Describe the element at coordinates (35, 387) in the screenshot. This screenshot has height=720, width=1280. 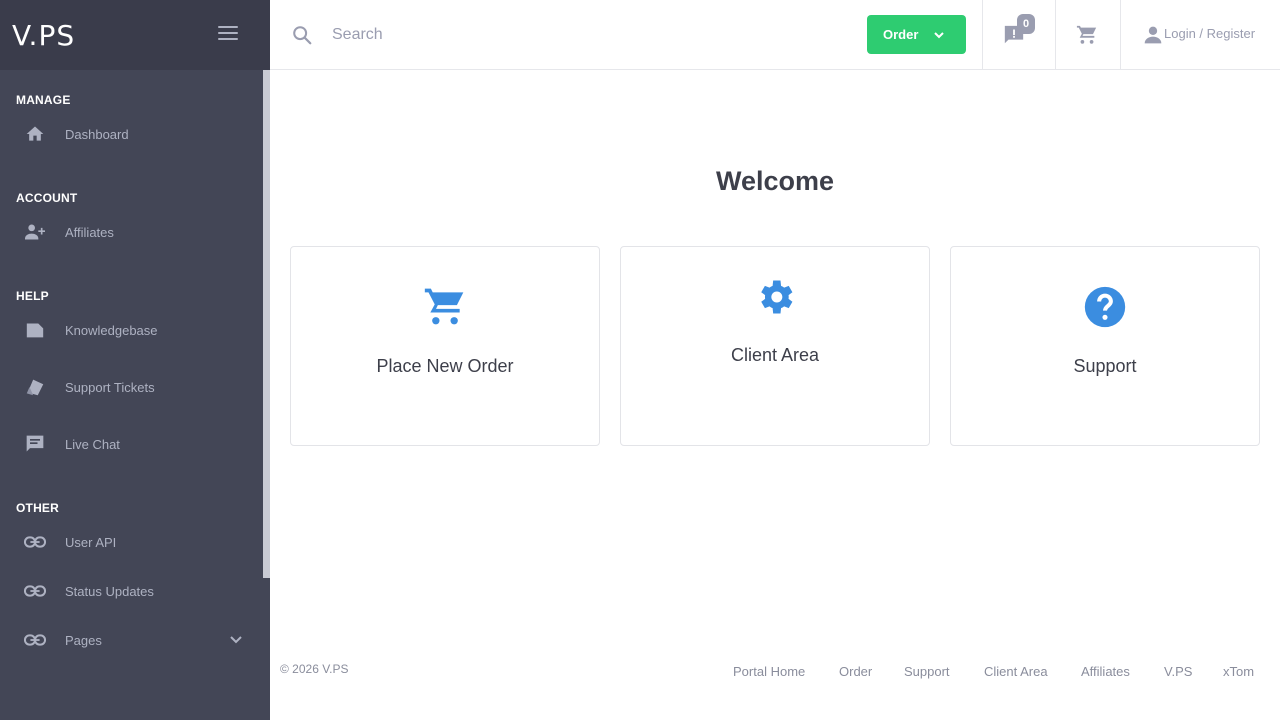
I see `ticket-icon` at that location.